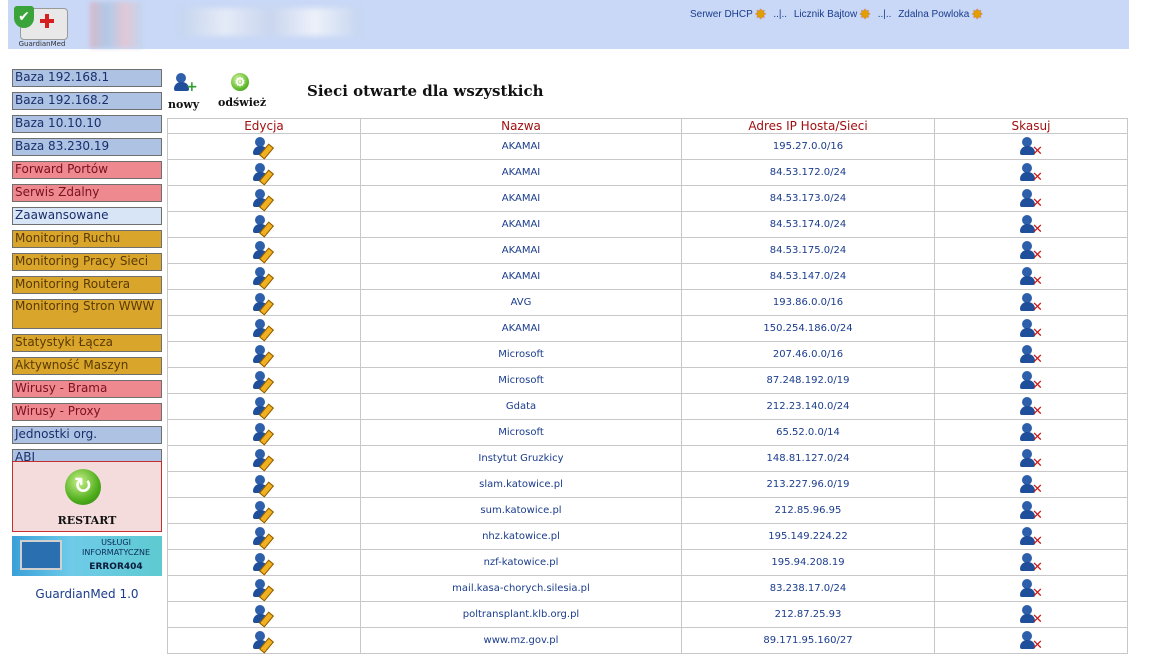  What do you see at coordinates (87, 285) in the screenshot?
I see `sidebar-item: Monitoring Routera` at bounding box center [87, 285].